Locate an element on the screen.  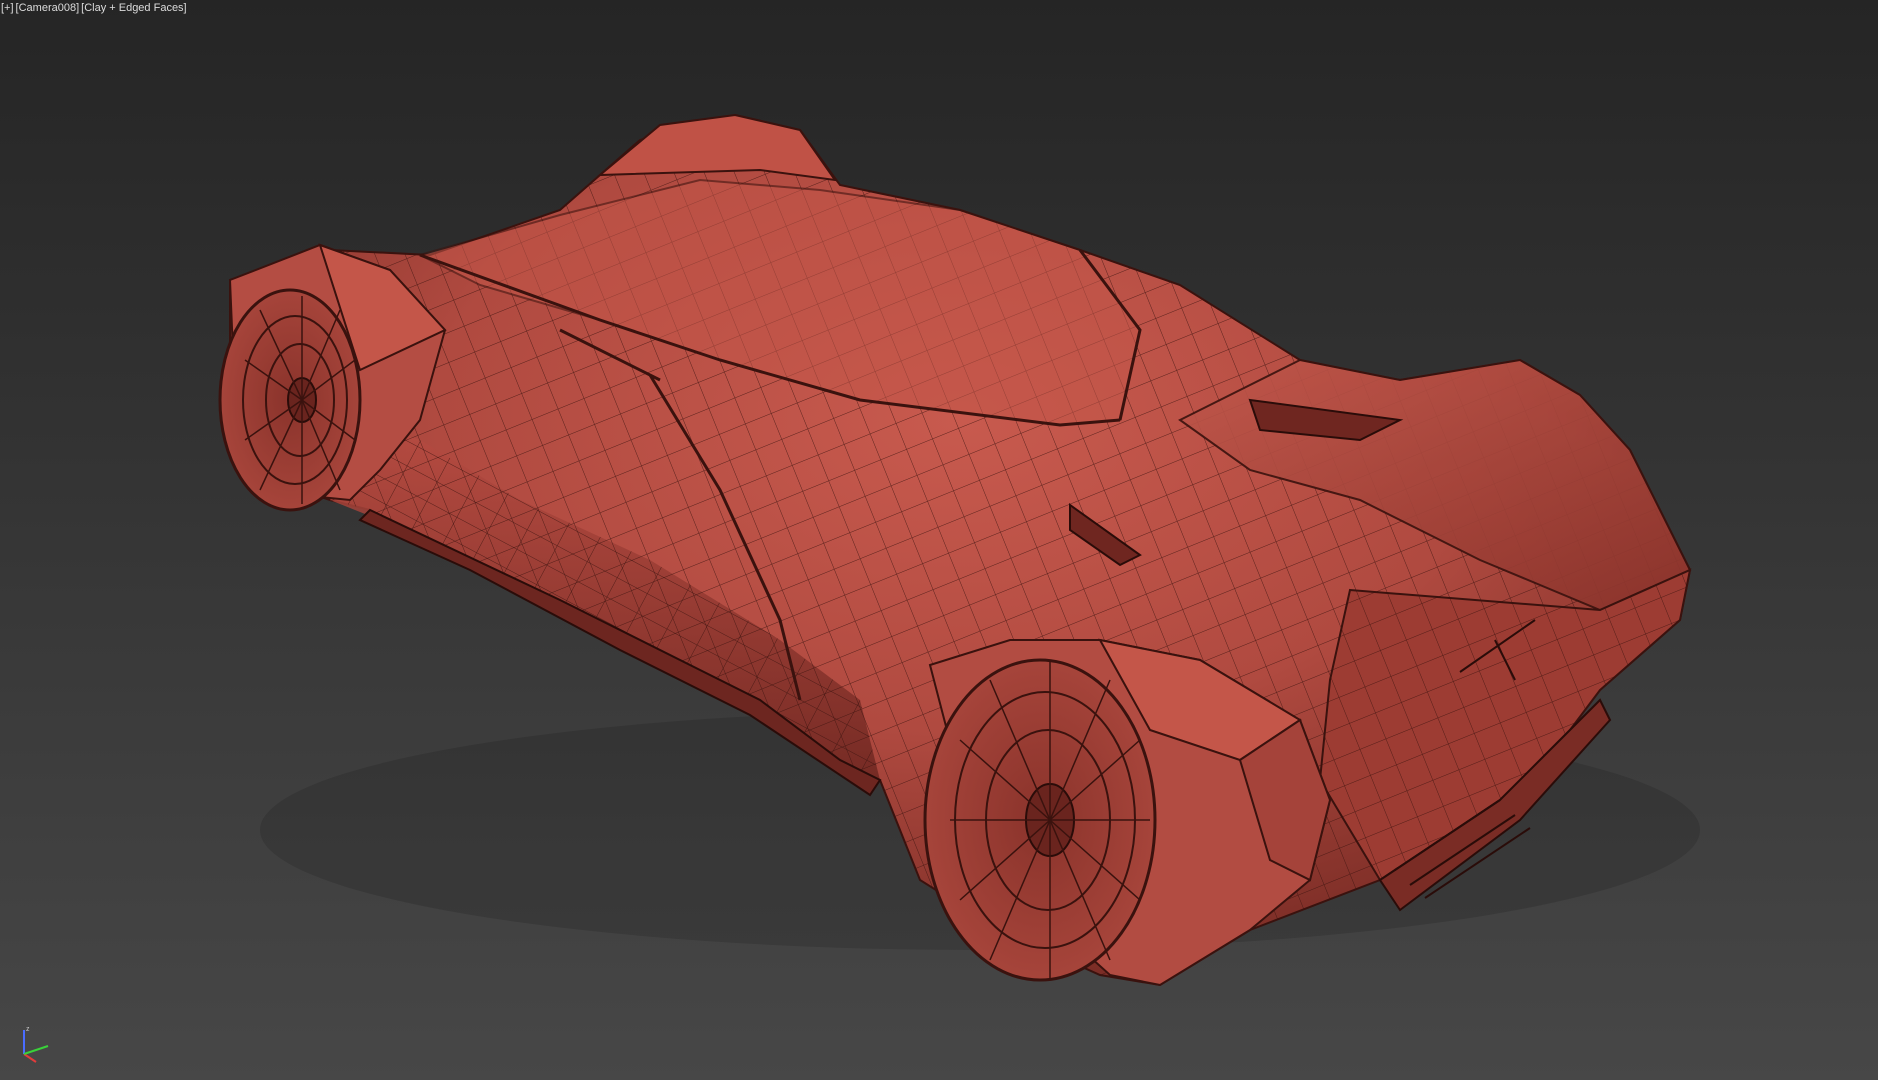
z-axis-label: z is located at coordinates (28, 1029).